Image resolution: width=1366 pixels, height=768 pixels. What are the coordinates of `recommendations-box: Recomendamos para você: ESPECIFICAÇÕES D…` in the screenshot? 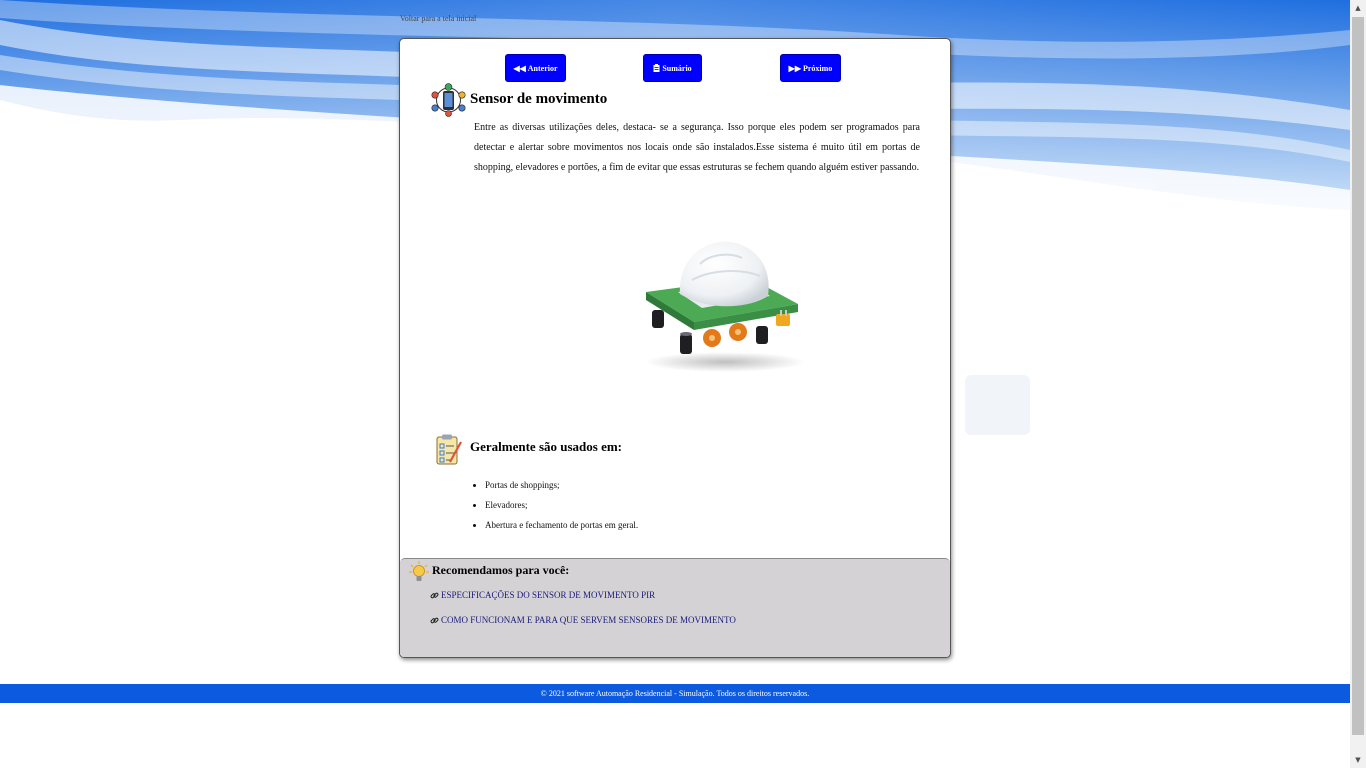 It's located at (675, 607).